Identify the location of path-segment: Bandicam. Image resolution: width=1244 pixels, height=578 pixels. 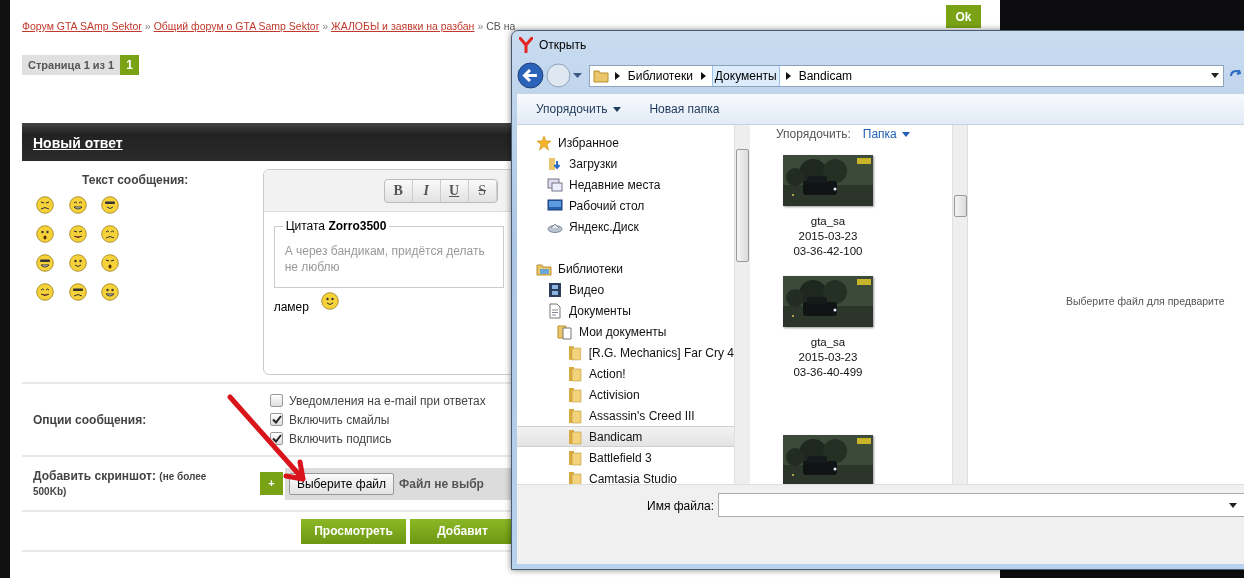
(825, 75).